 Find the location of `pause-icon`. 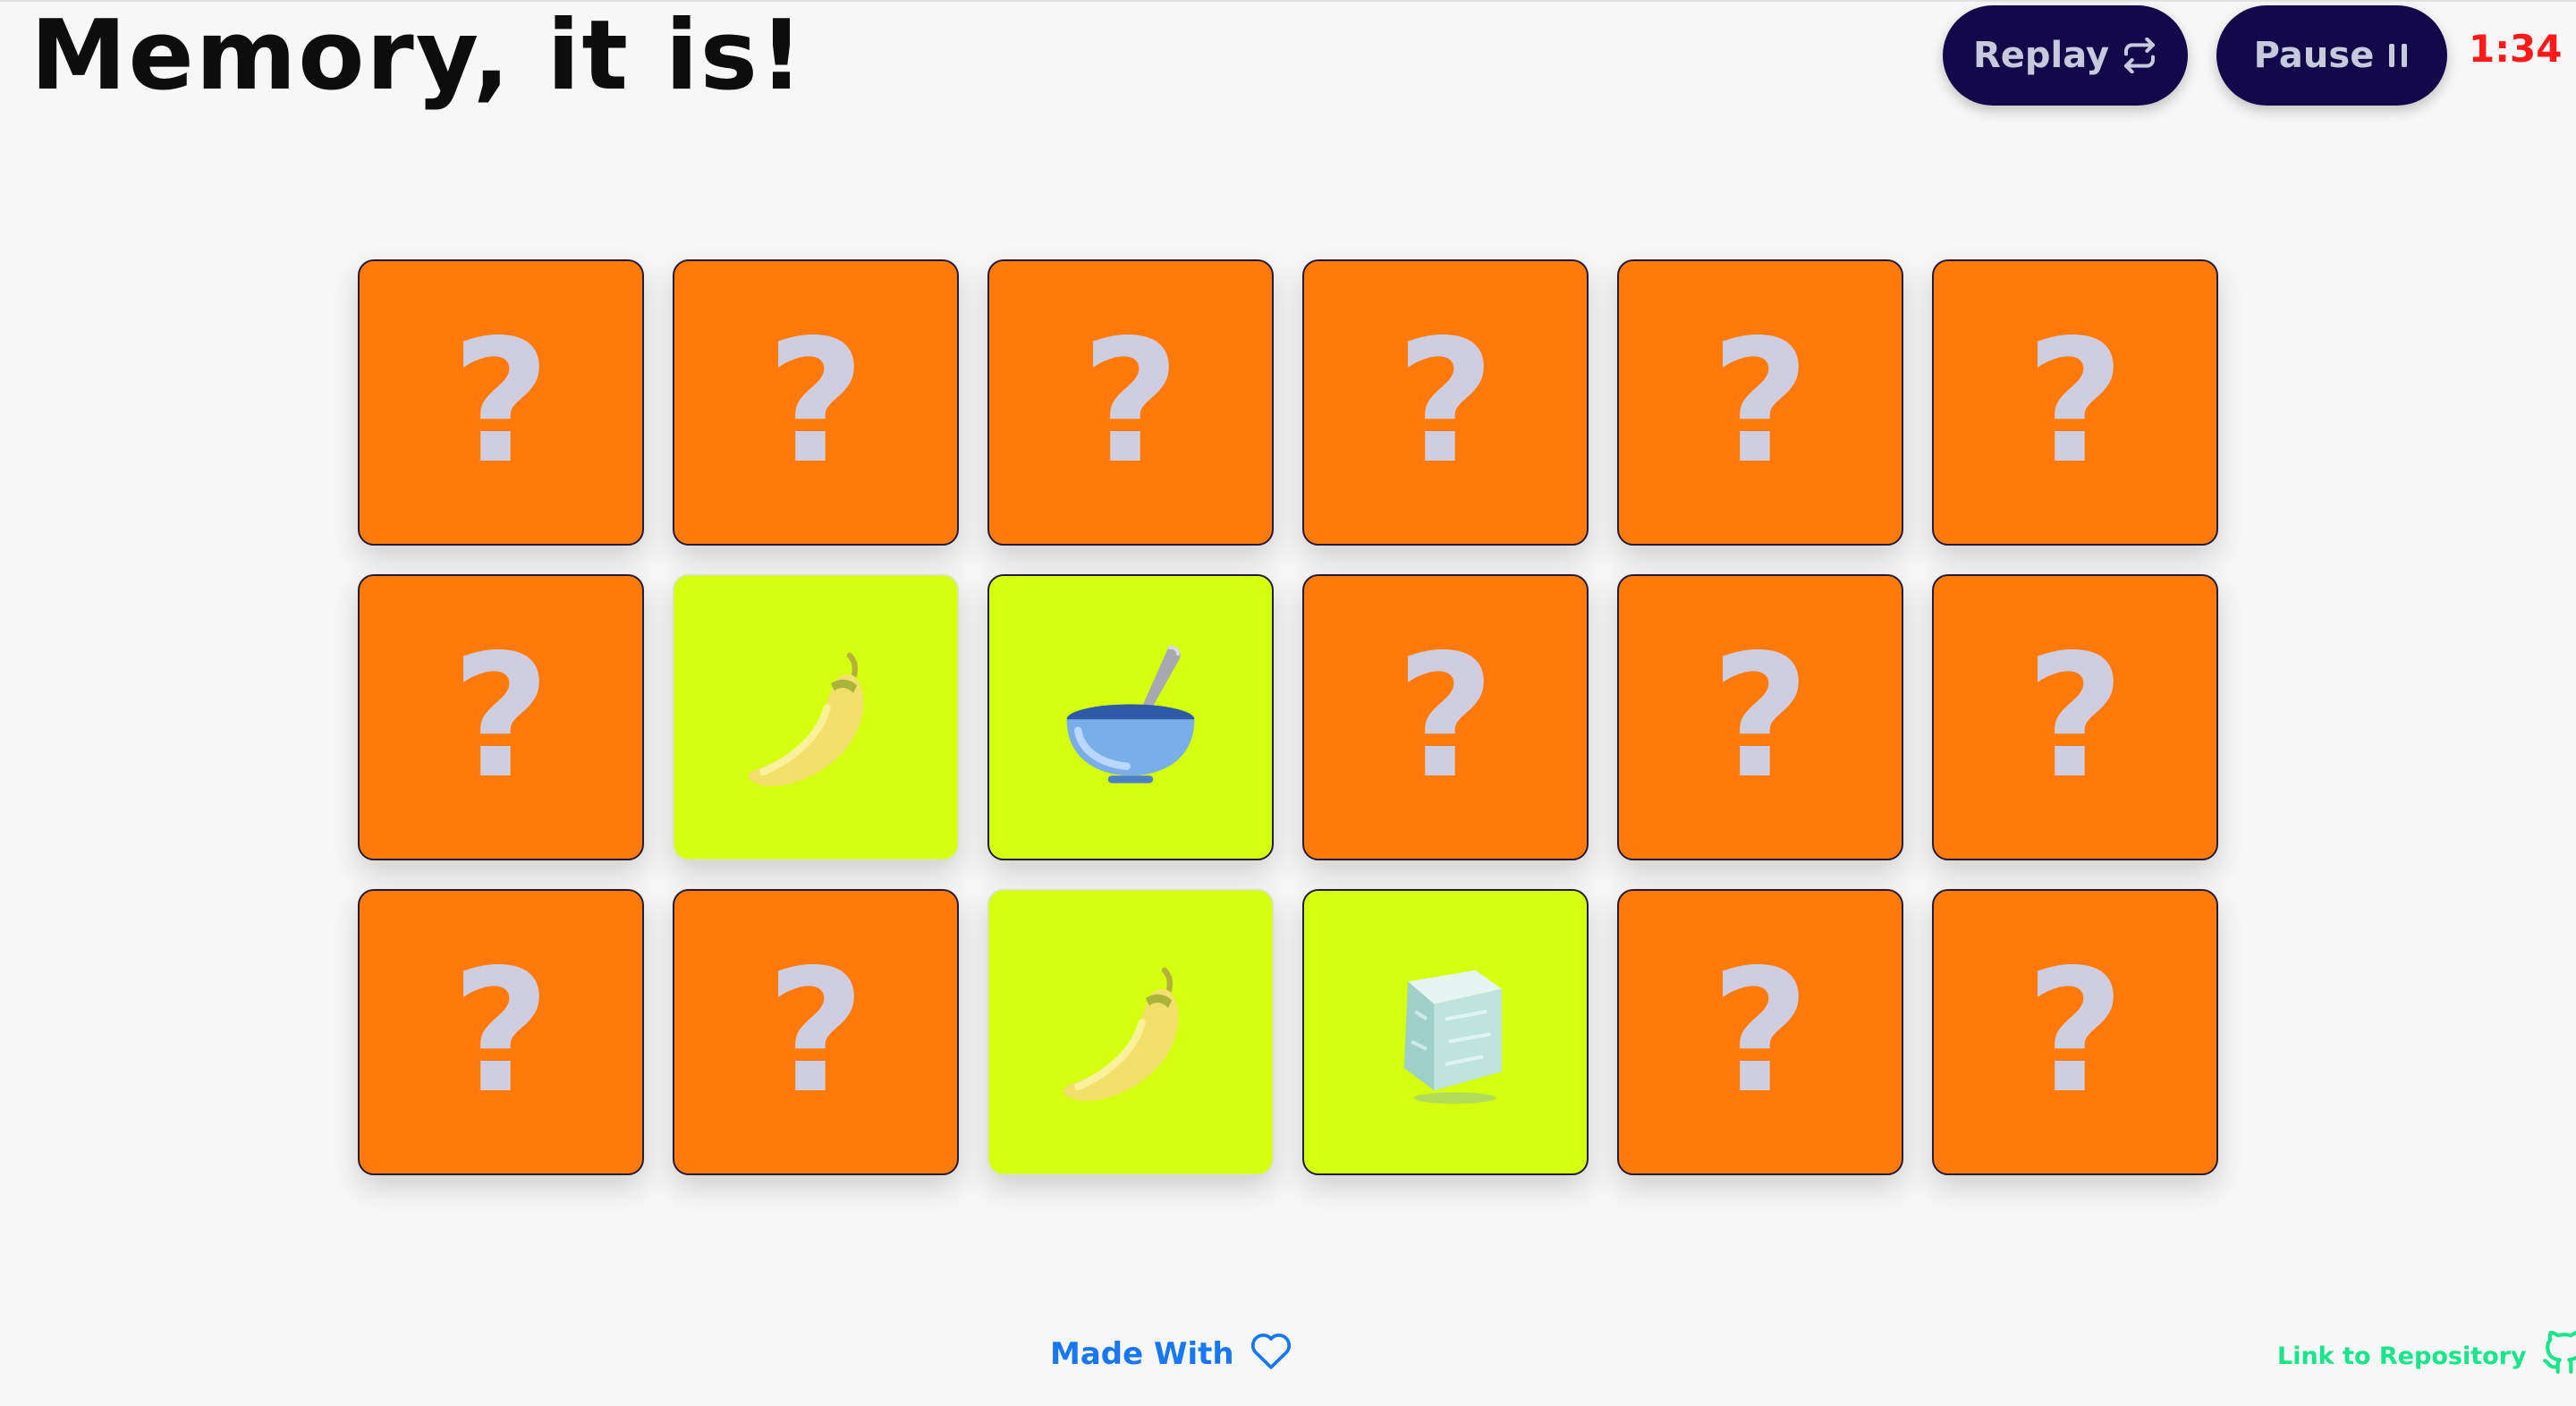

pause-icon is located at coordinates (2398, 56).